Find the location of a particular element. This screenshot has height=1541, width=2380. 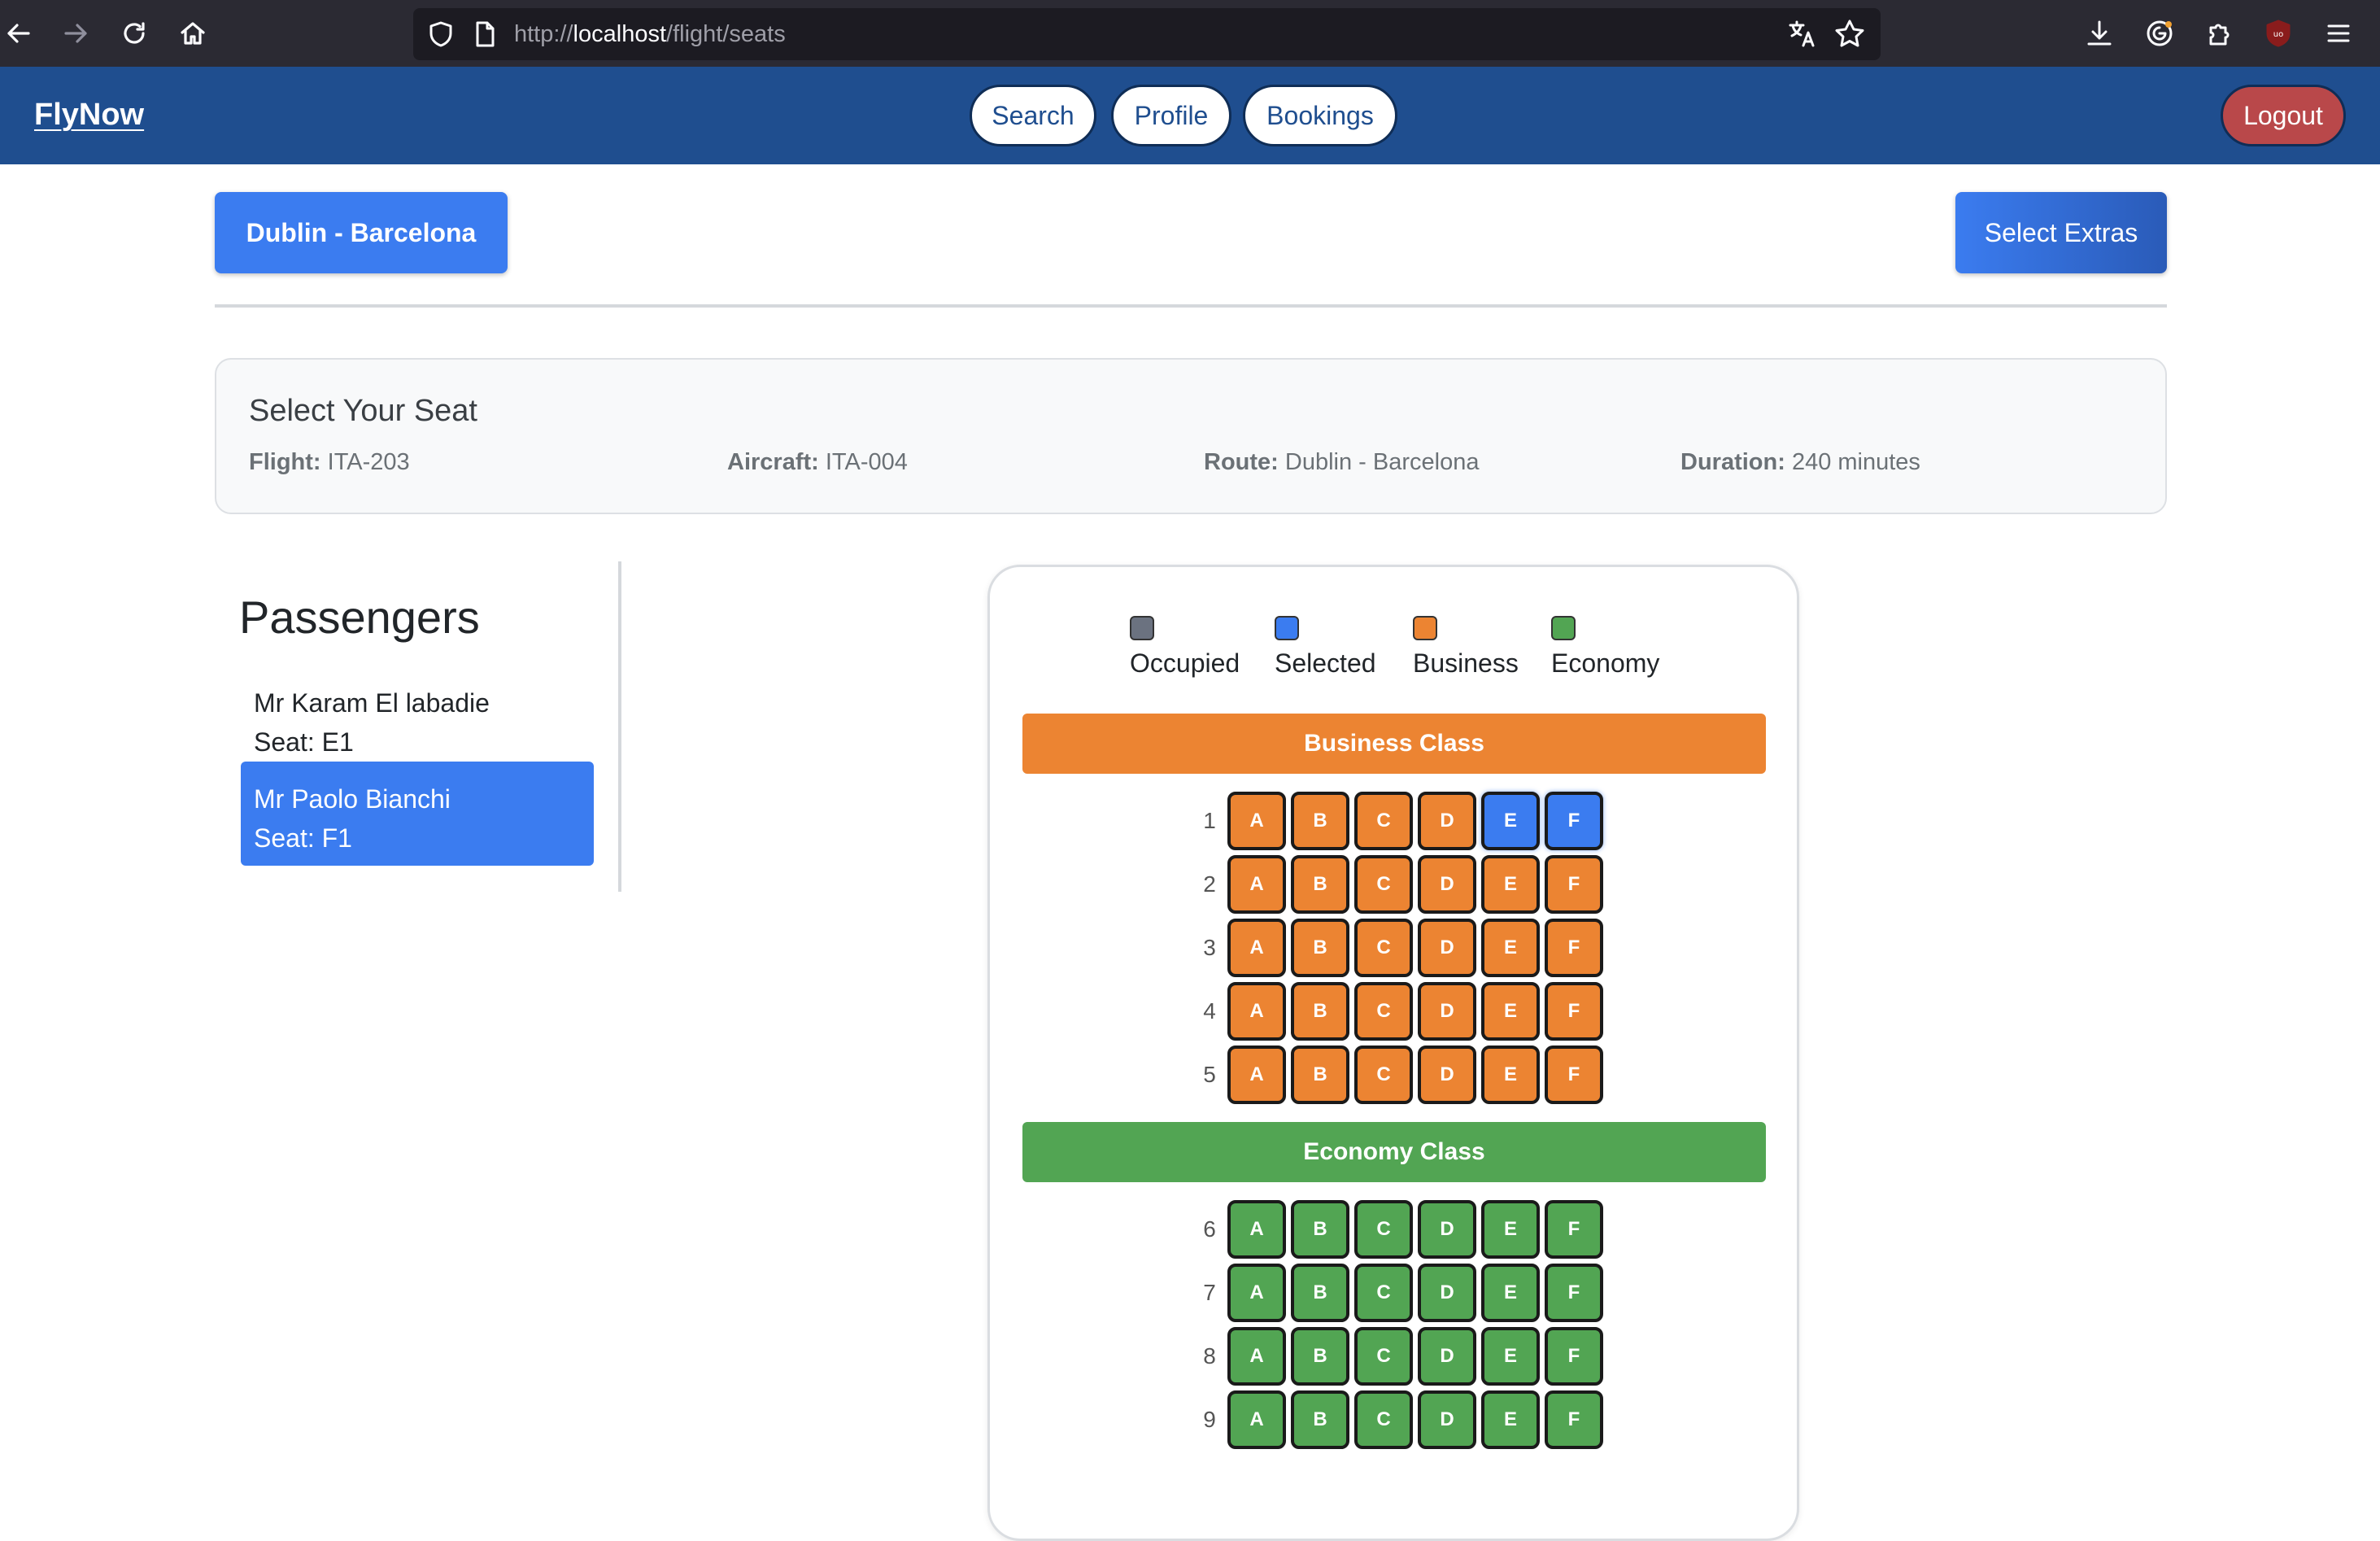

route-info: Route: Dublin - Barcelona is located at coordinates (1342, 462).